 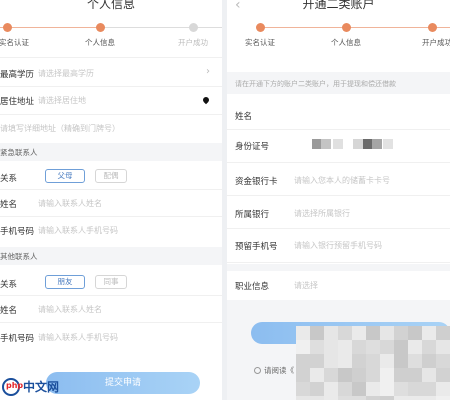 I want to click on relation-option-spouse: 配偶, so click(x=111, y=176).